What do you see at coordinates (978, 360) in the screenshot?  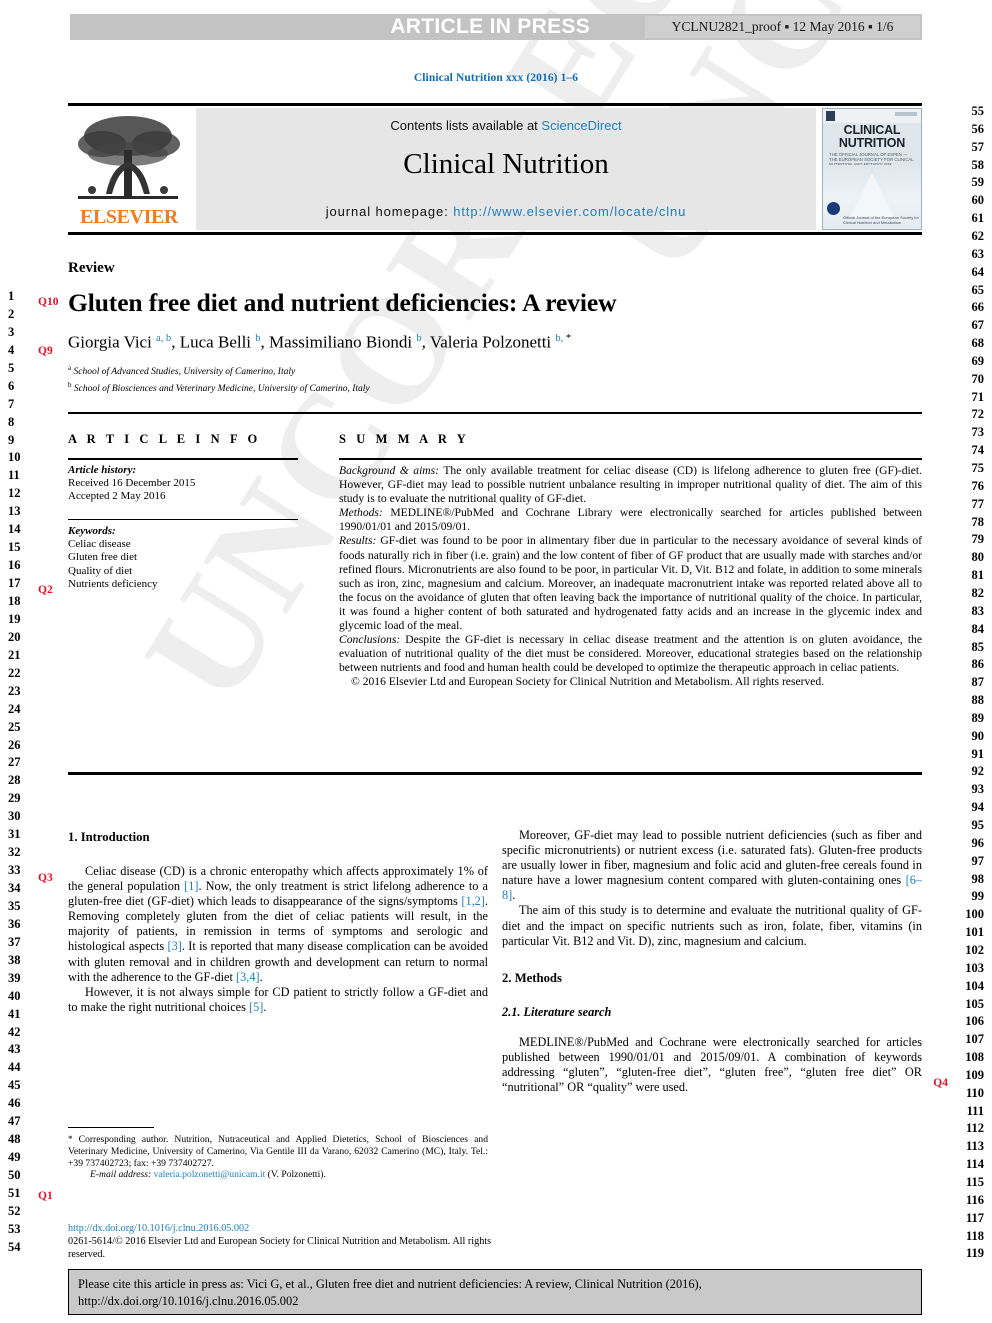 I see `line-number: 69` at bounding box center [978, 360].